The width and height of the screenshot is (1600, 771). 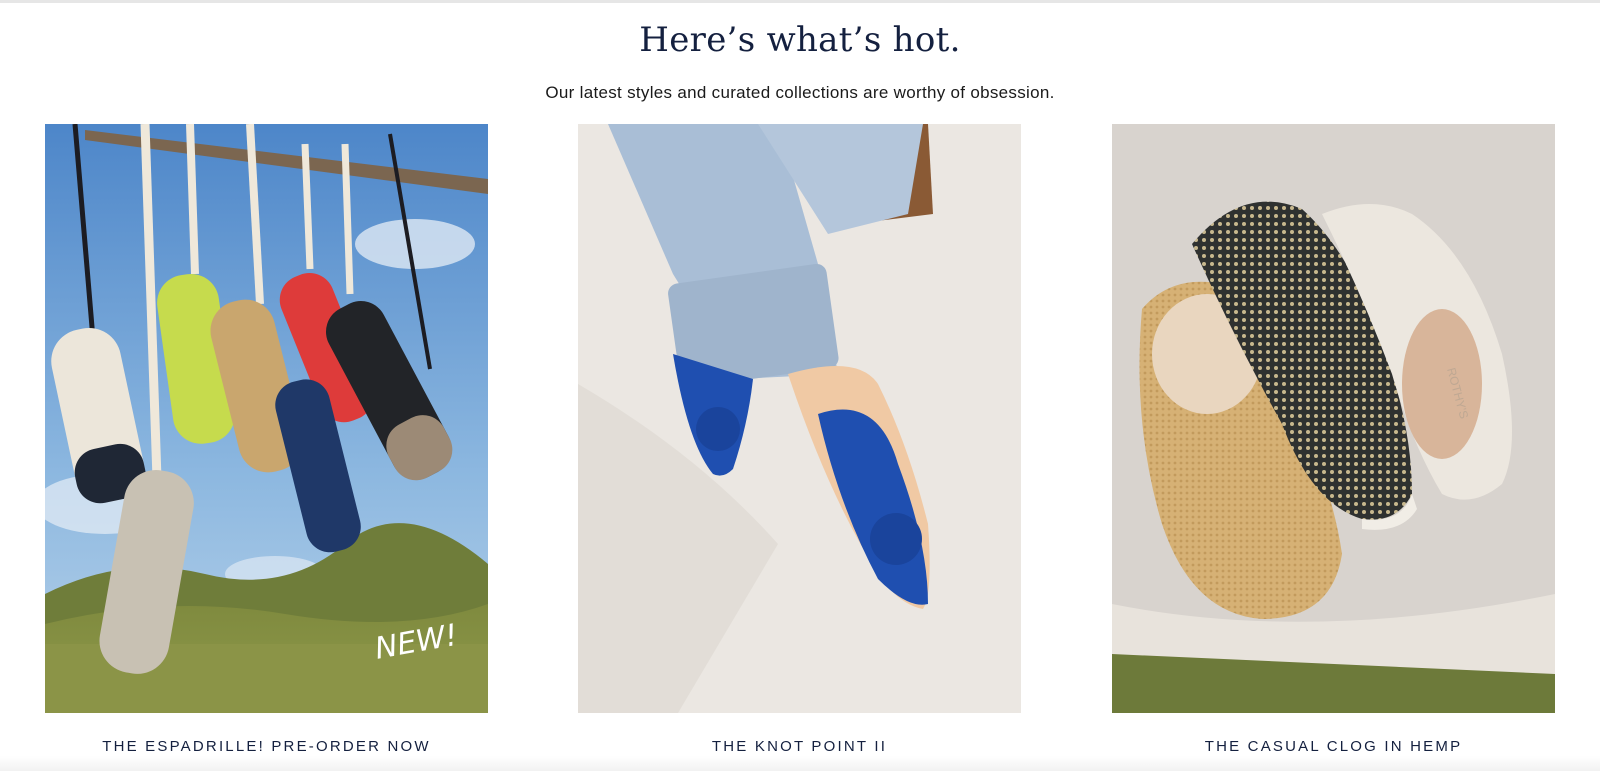 What do you see at coordinates (800, 763) in the screenshot?
I see `bottom-fade` at bounding box center [800, 763].